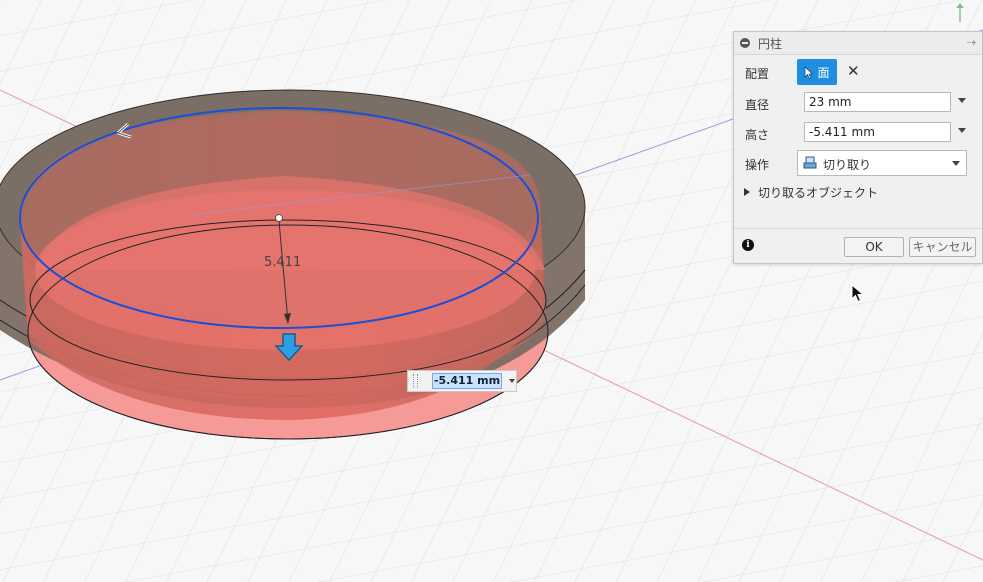 This screenshot has width=983, height=582. Describe the element at coordinates (745, 43) in the screenshot. I see `collapse-icon` at that location.